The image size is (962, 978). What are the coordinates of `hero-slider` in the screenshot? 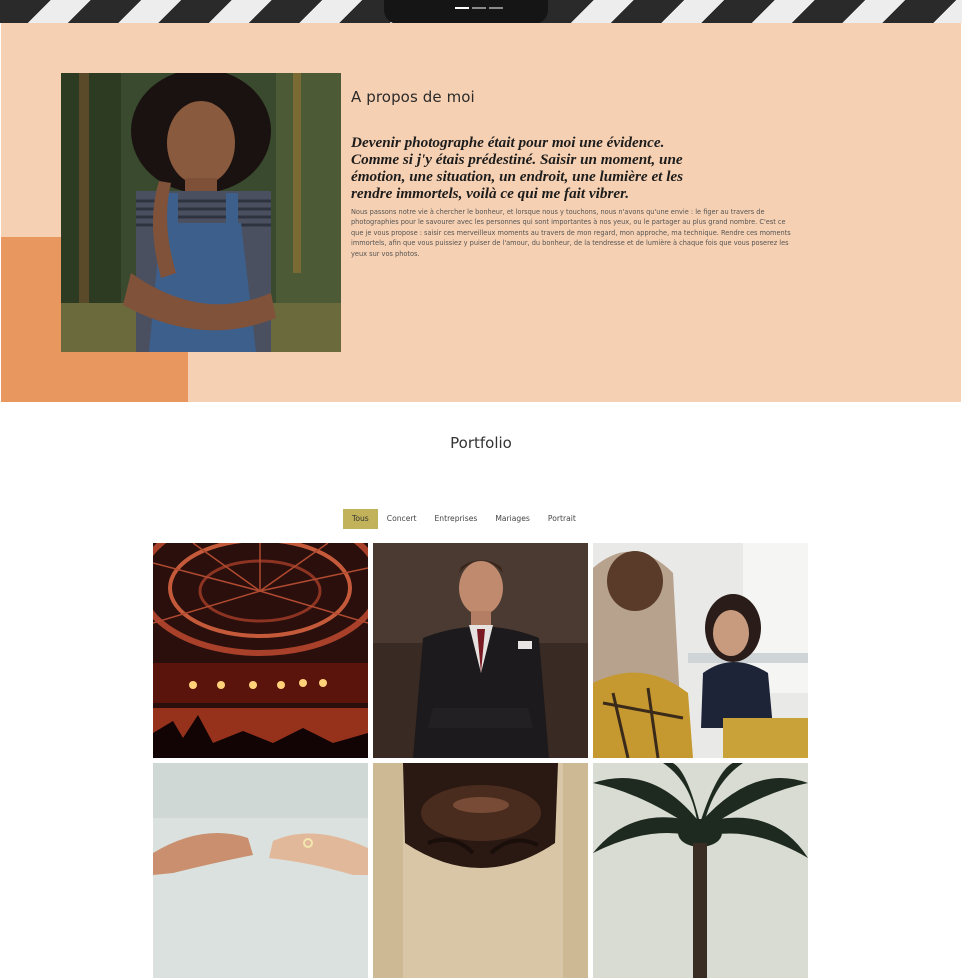 It's located at (481, 11).